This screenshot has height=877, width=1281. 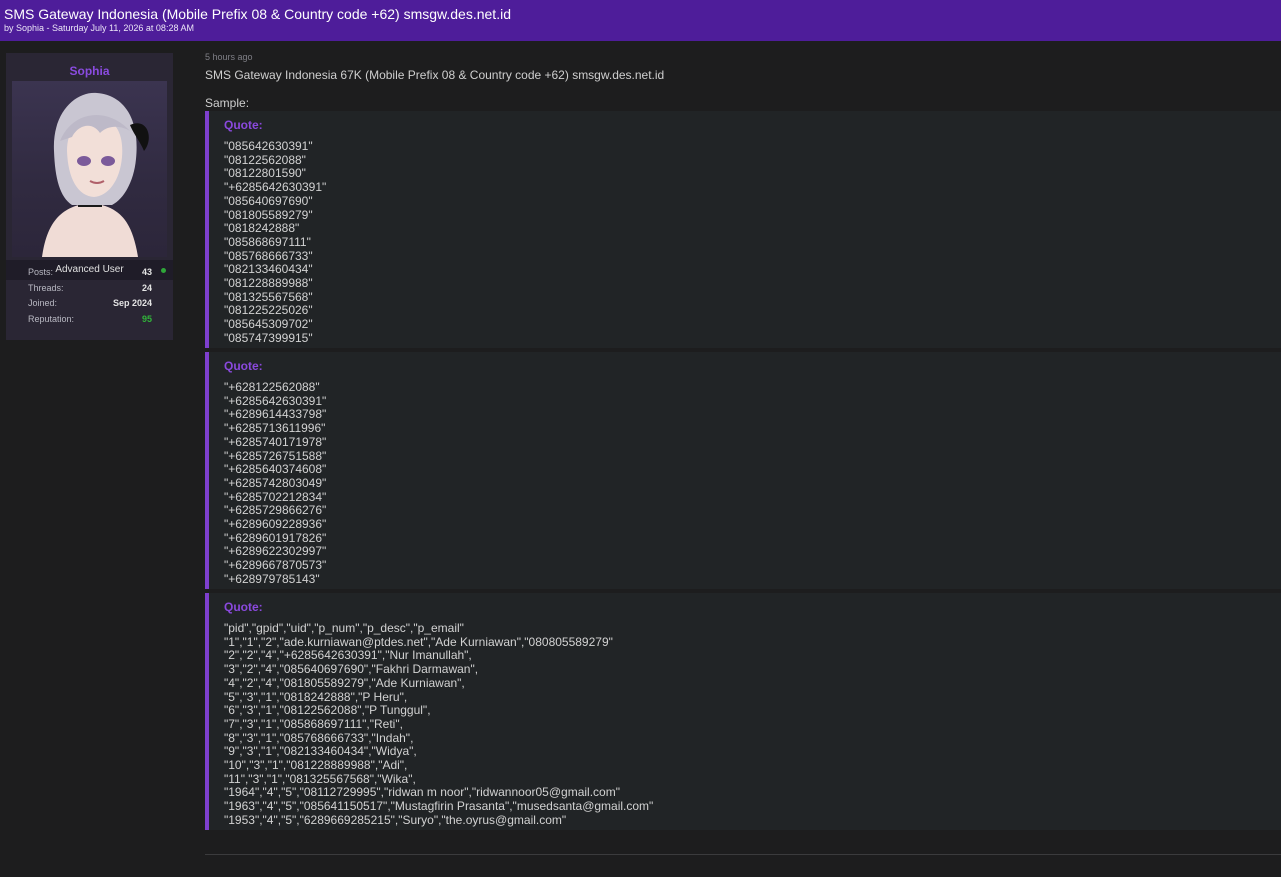 What do you see at coordinates (90, 322) in the screenshot?
I see `stat-reputation: Reputation: 95` at bounding box center [90, 322].